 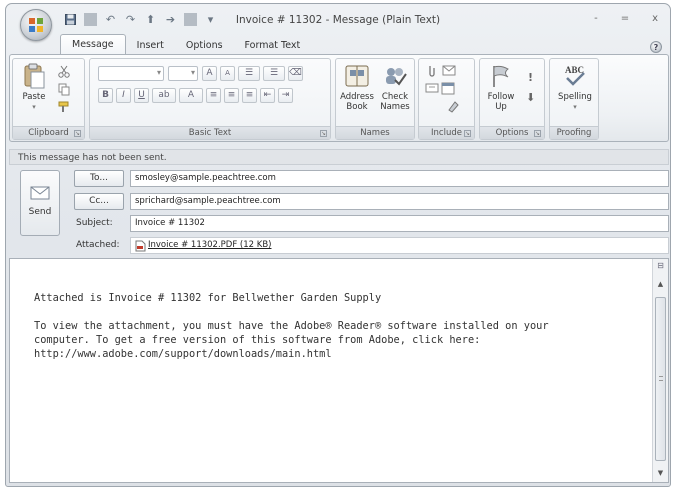 What do you see at coordinates (123, 95) in the screenshot?
I see `italic-icon: I` at bounding box center [123, 95].